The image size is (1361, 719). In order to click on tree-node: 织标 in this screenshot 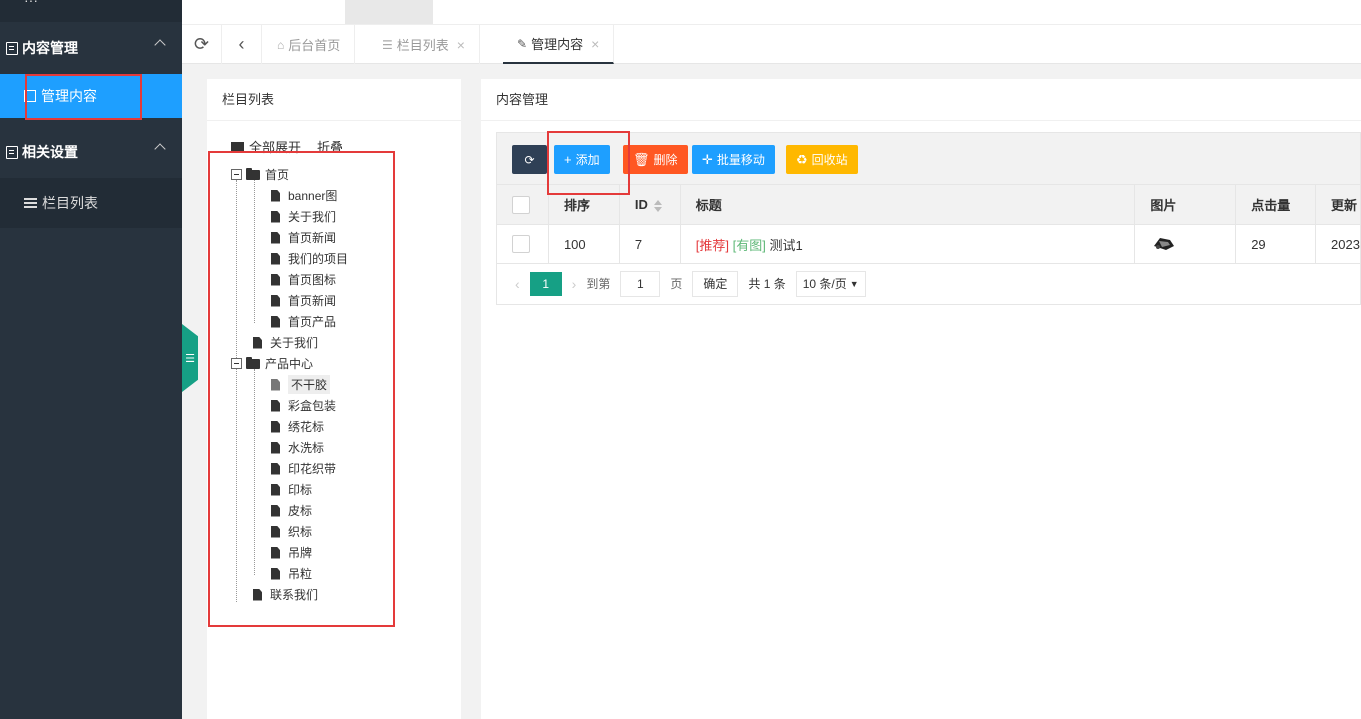, I will do `click(289, 531)`.